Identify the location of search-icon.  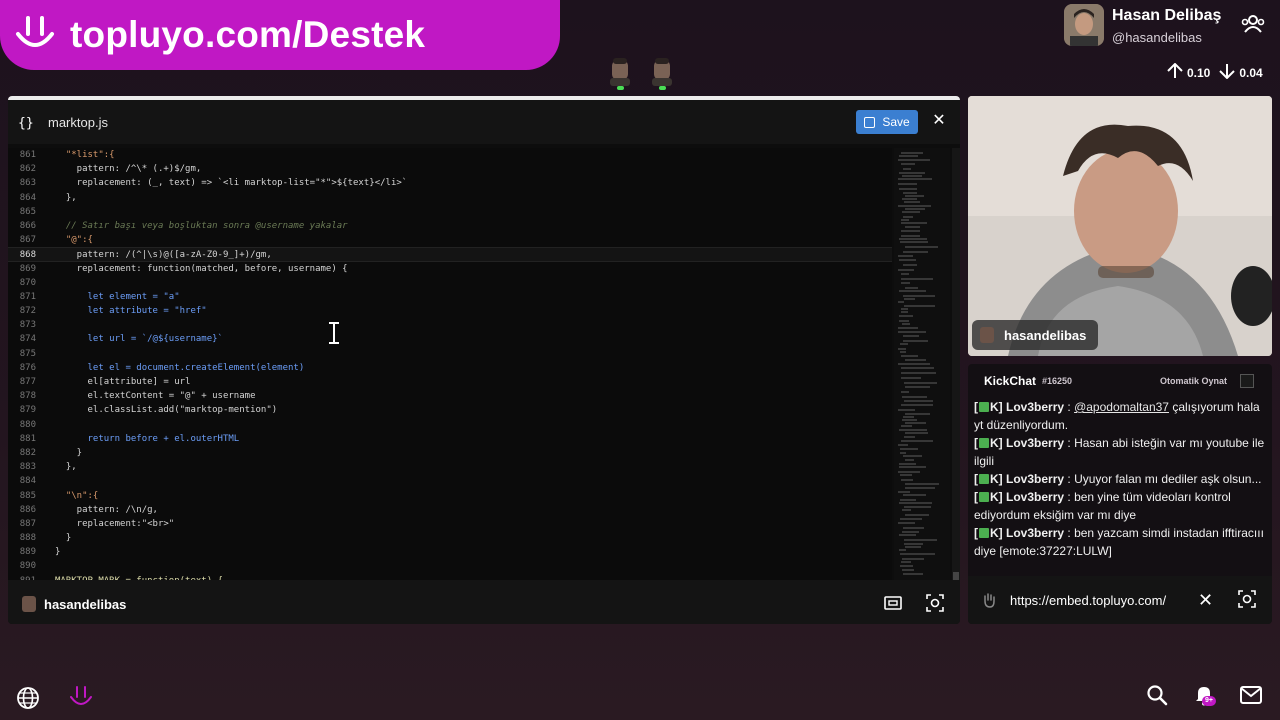
(1157, 697).